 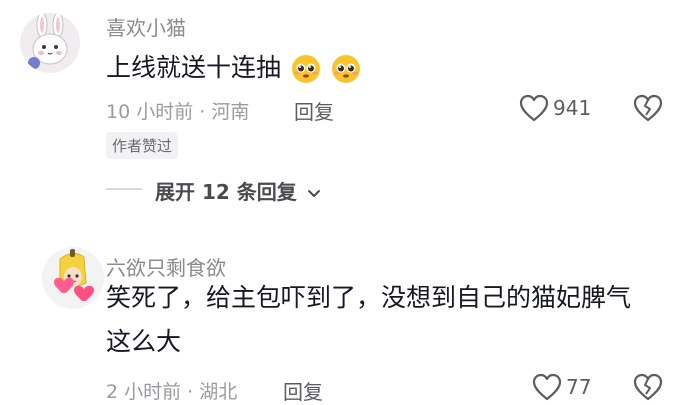 I want to click on like-count: 941, so click(x=572, y=108).